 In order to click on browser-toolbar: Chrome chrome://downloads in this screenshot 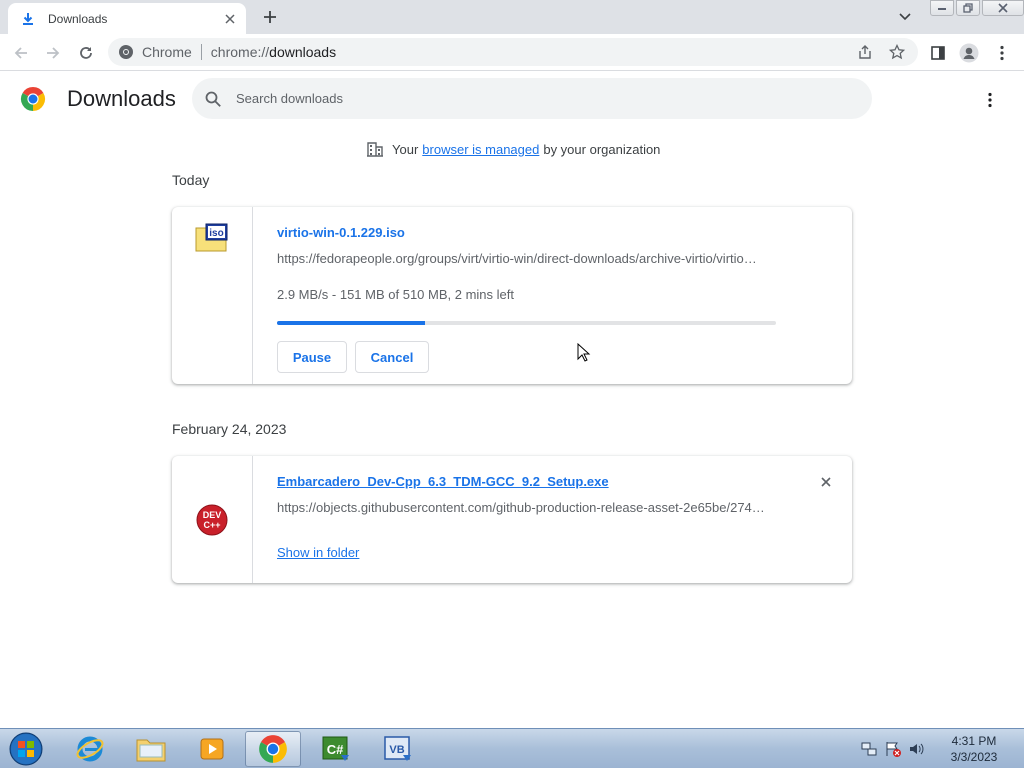, I will do `click(512, 52)`.